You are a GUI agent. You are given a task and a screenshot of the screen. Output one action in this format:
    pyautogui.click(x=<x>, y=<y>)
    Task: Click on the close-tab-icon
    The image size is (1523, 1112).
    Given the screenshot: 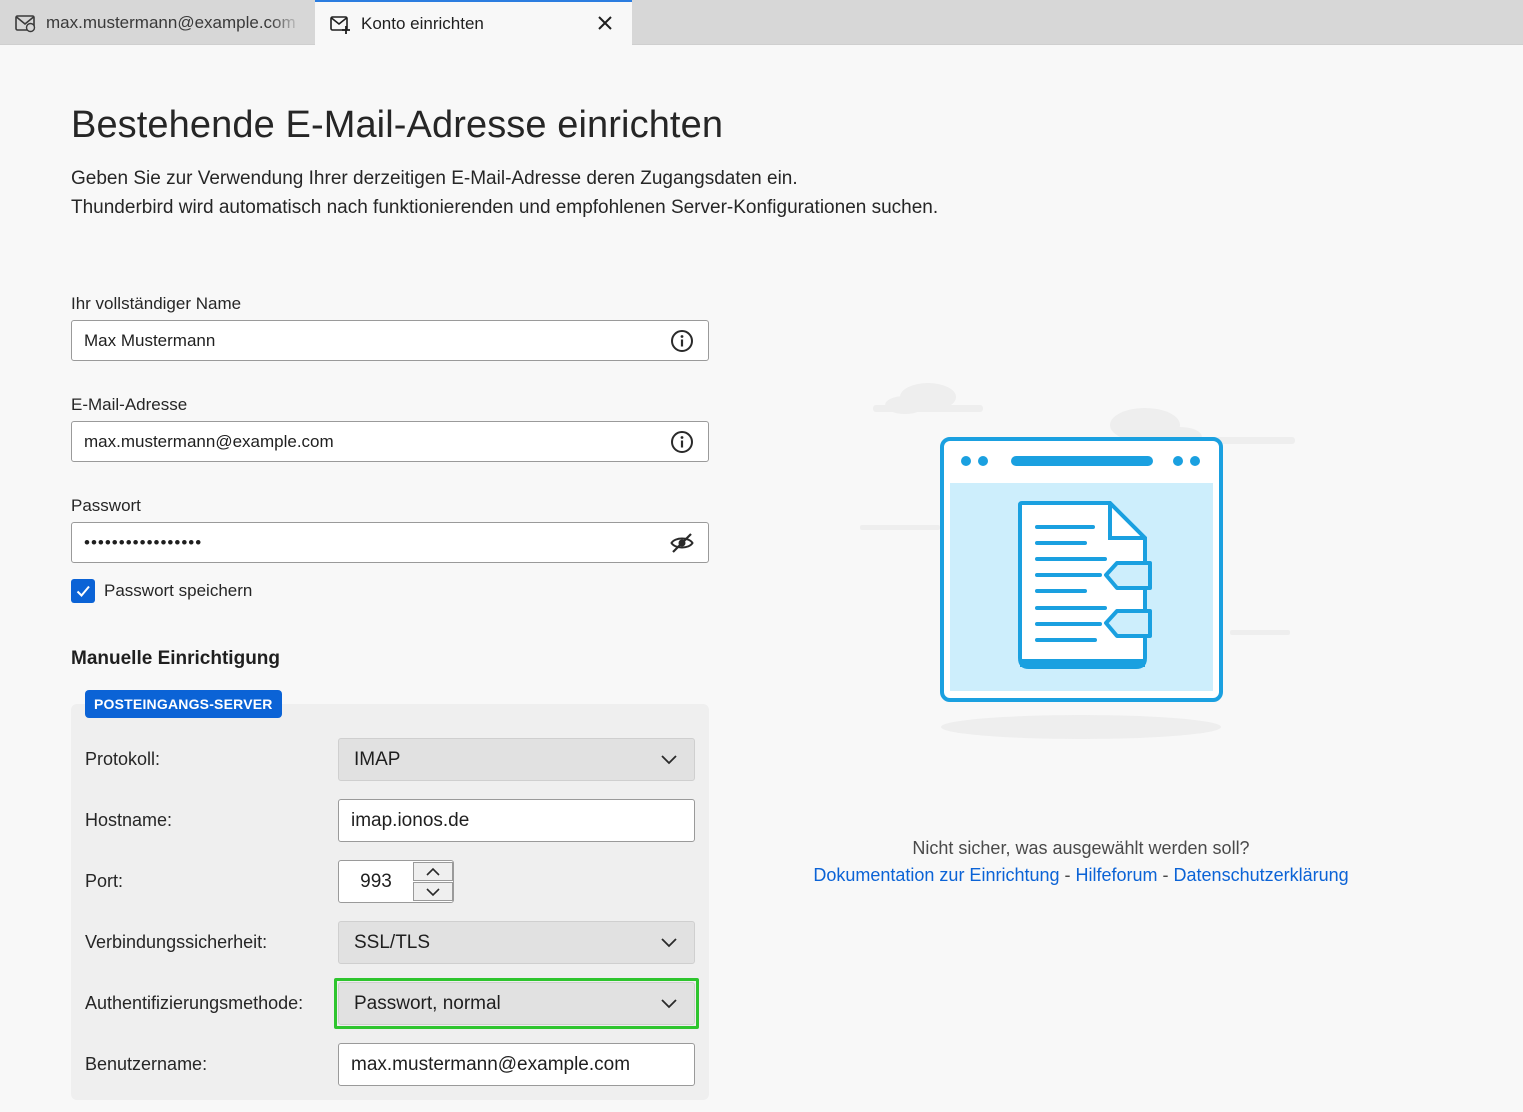 What is the action you would take?
    pyautogui.click(x=605, y=23)
    